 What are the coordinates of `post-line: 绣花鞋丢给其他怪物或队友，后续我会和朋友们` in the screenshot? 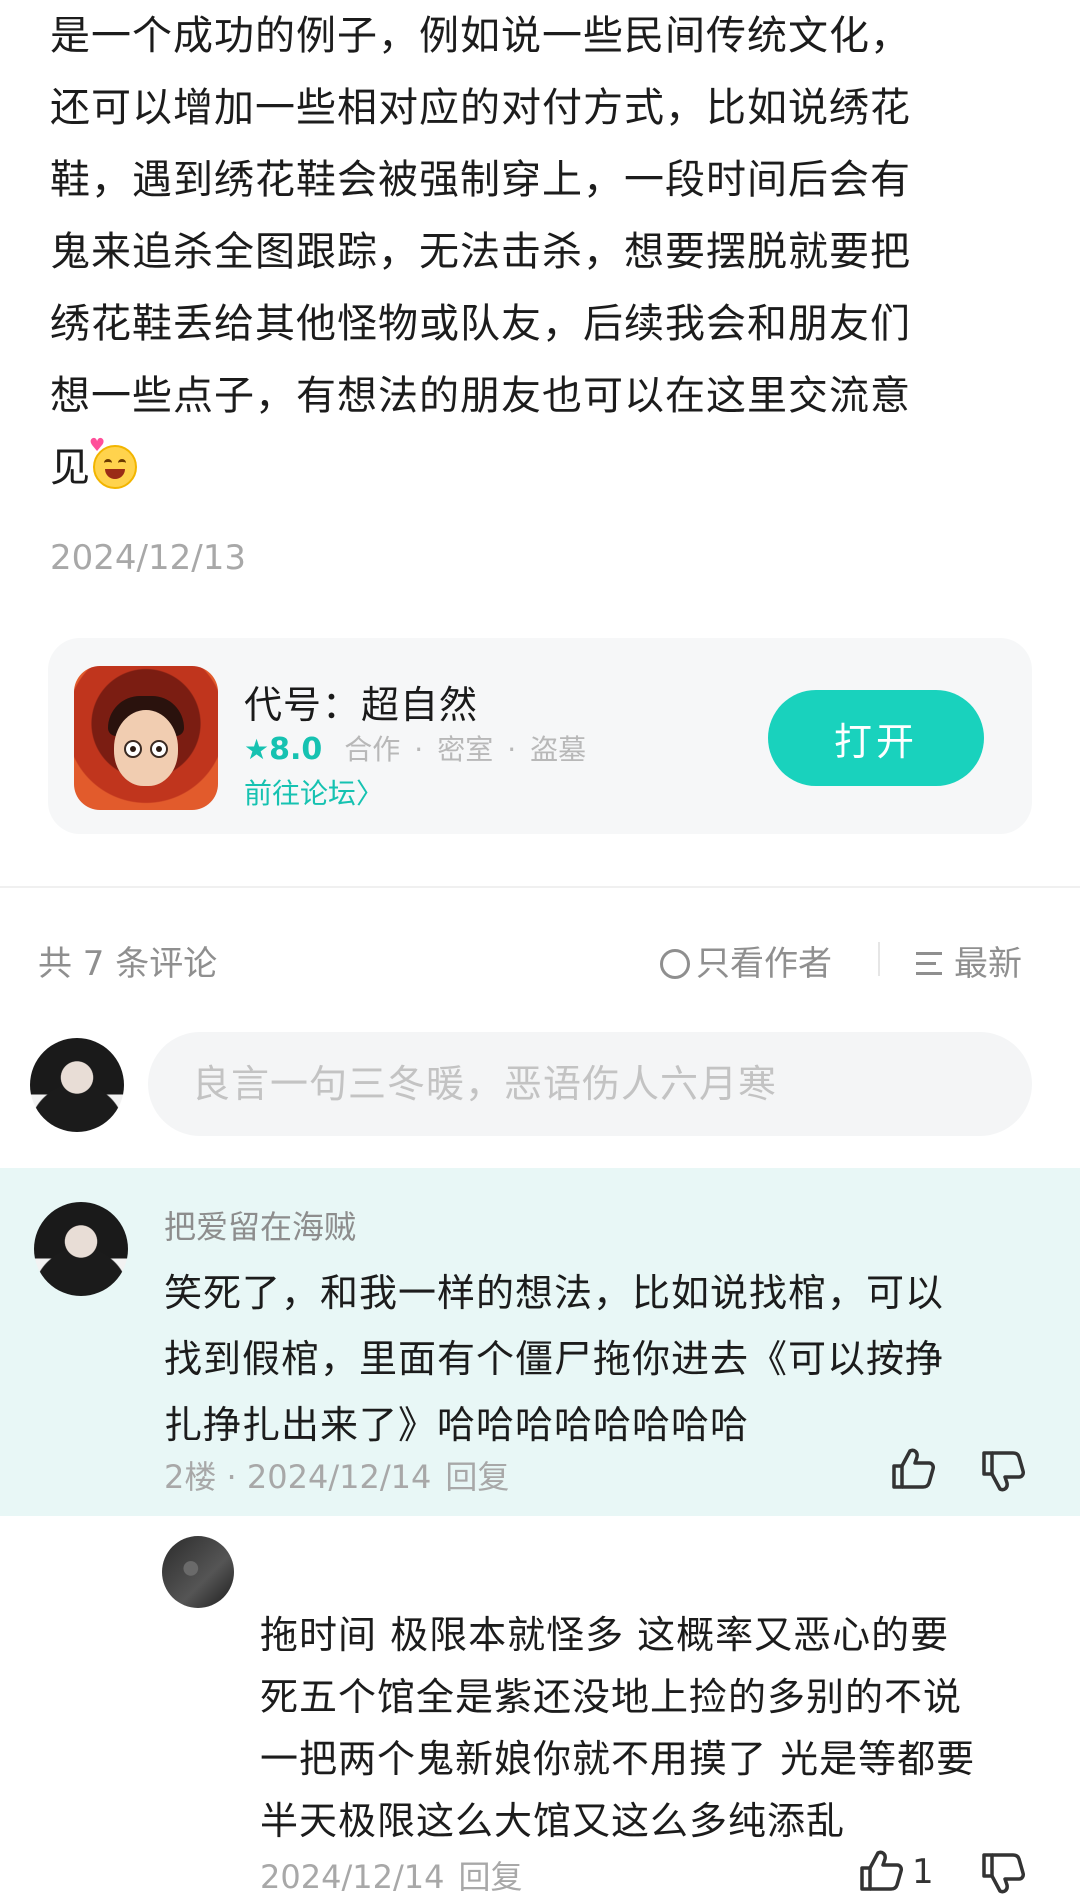 It's located at (480, 324).